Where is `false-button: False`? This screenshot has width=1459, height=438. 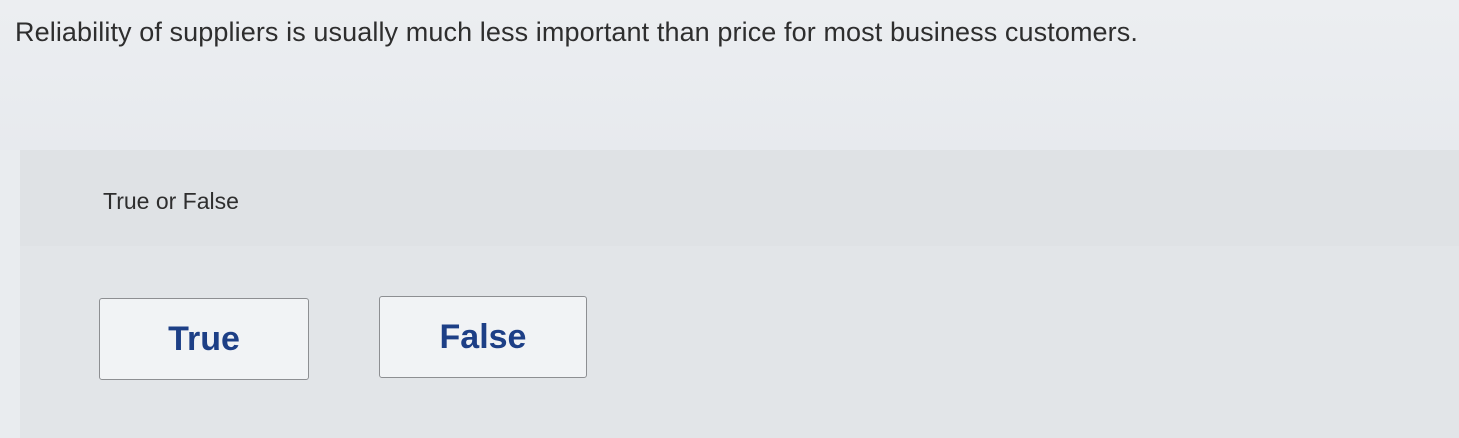
false-button: False is located at coordinates (483, 337).